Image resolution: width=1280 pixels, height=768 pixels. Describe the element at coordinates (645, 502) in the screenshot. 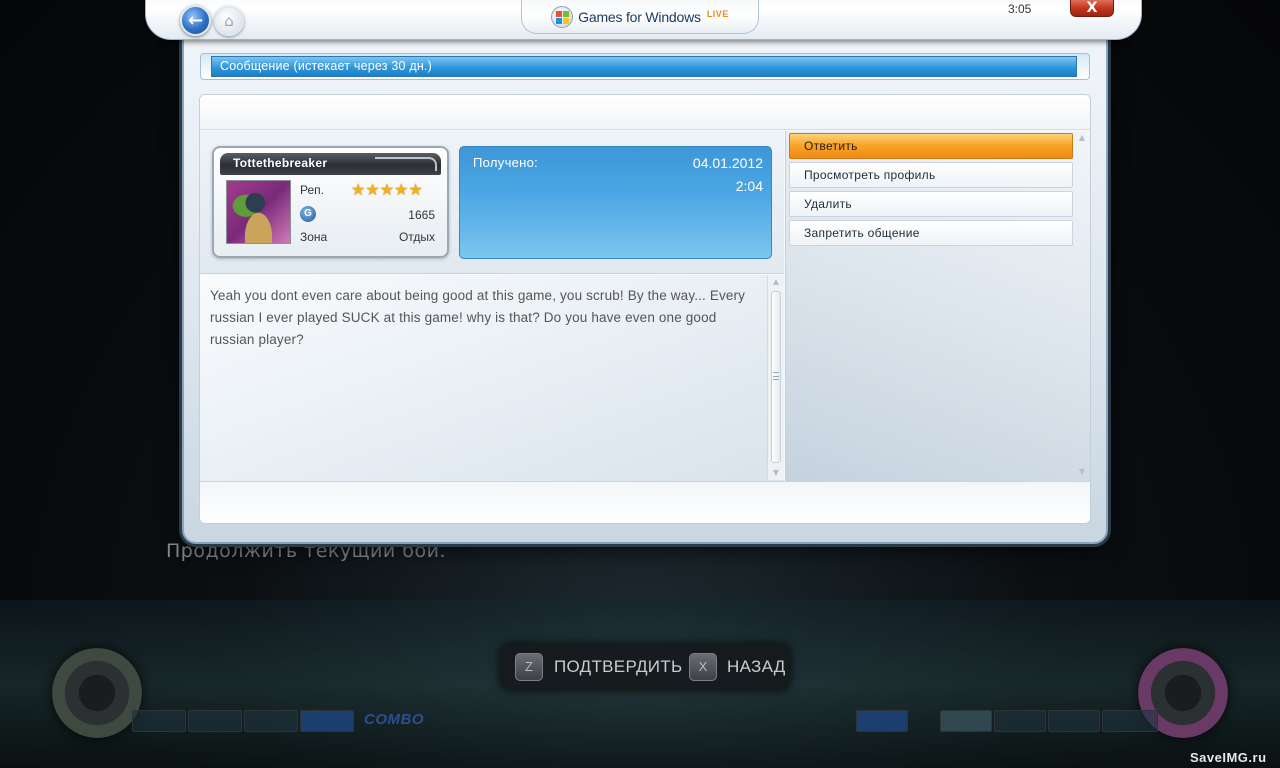

I see `panel-footer` at that location.